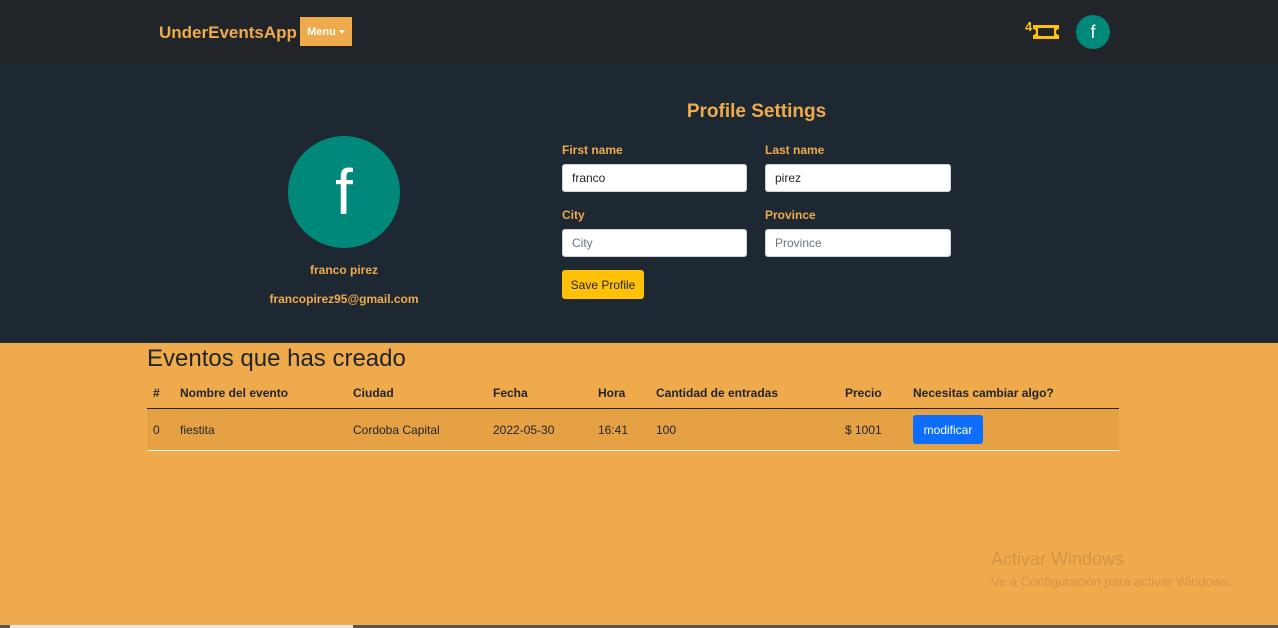 The height and width of the screenshot is (628, 1278). Describe the element at coordinates (639, 32) in the screenshot. I see `top-navbar: UnderEventsApp Menu 4 f` at that location.